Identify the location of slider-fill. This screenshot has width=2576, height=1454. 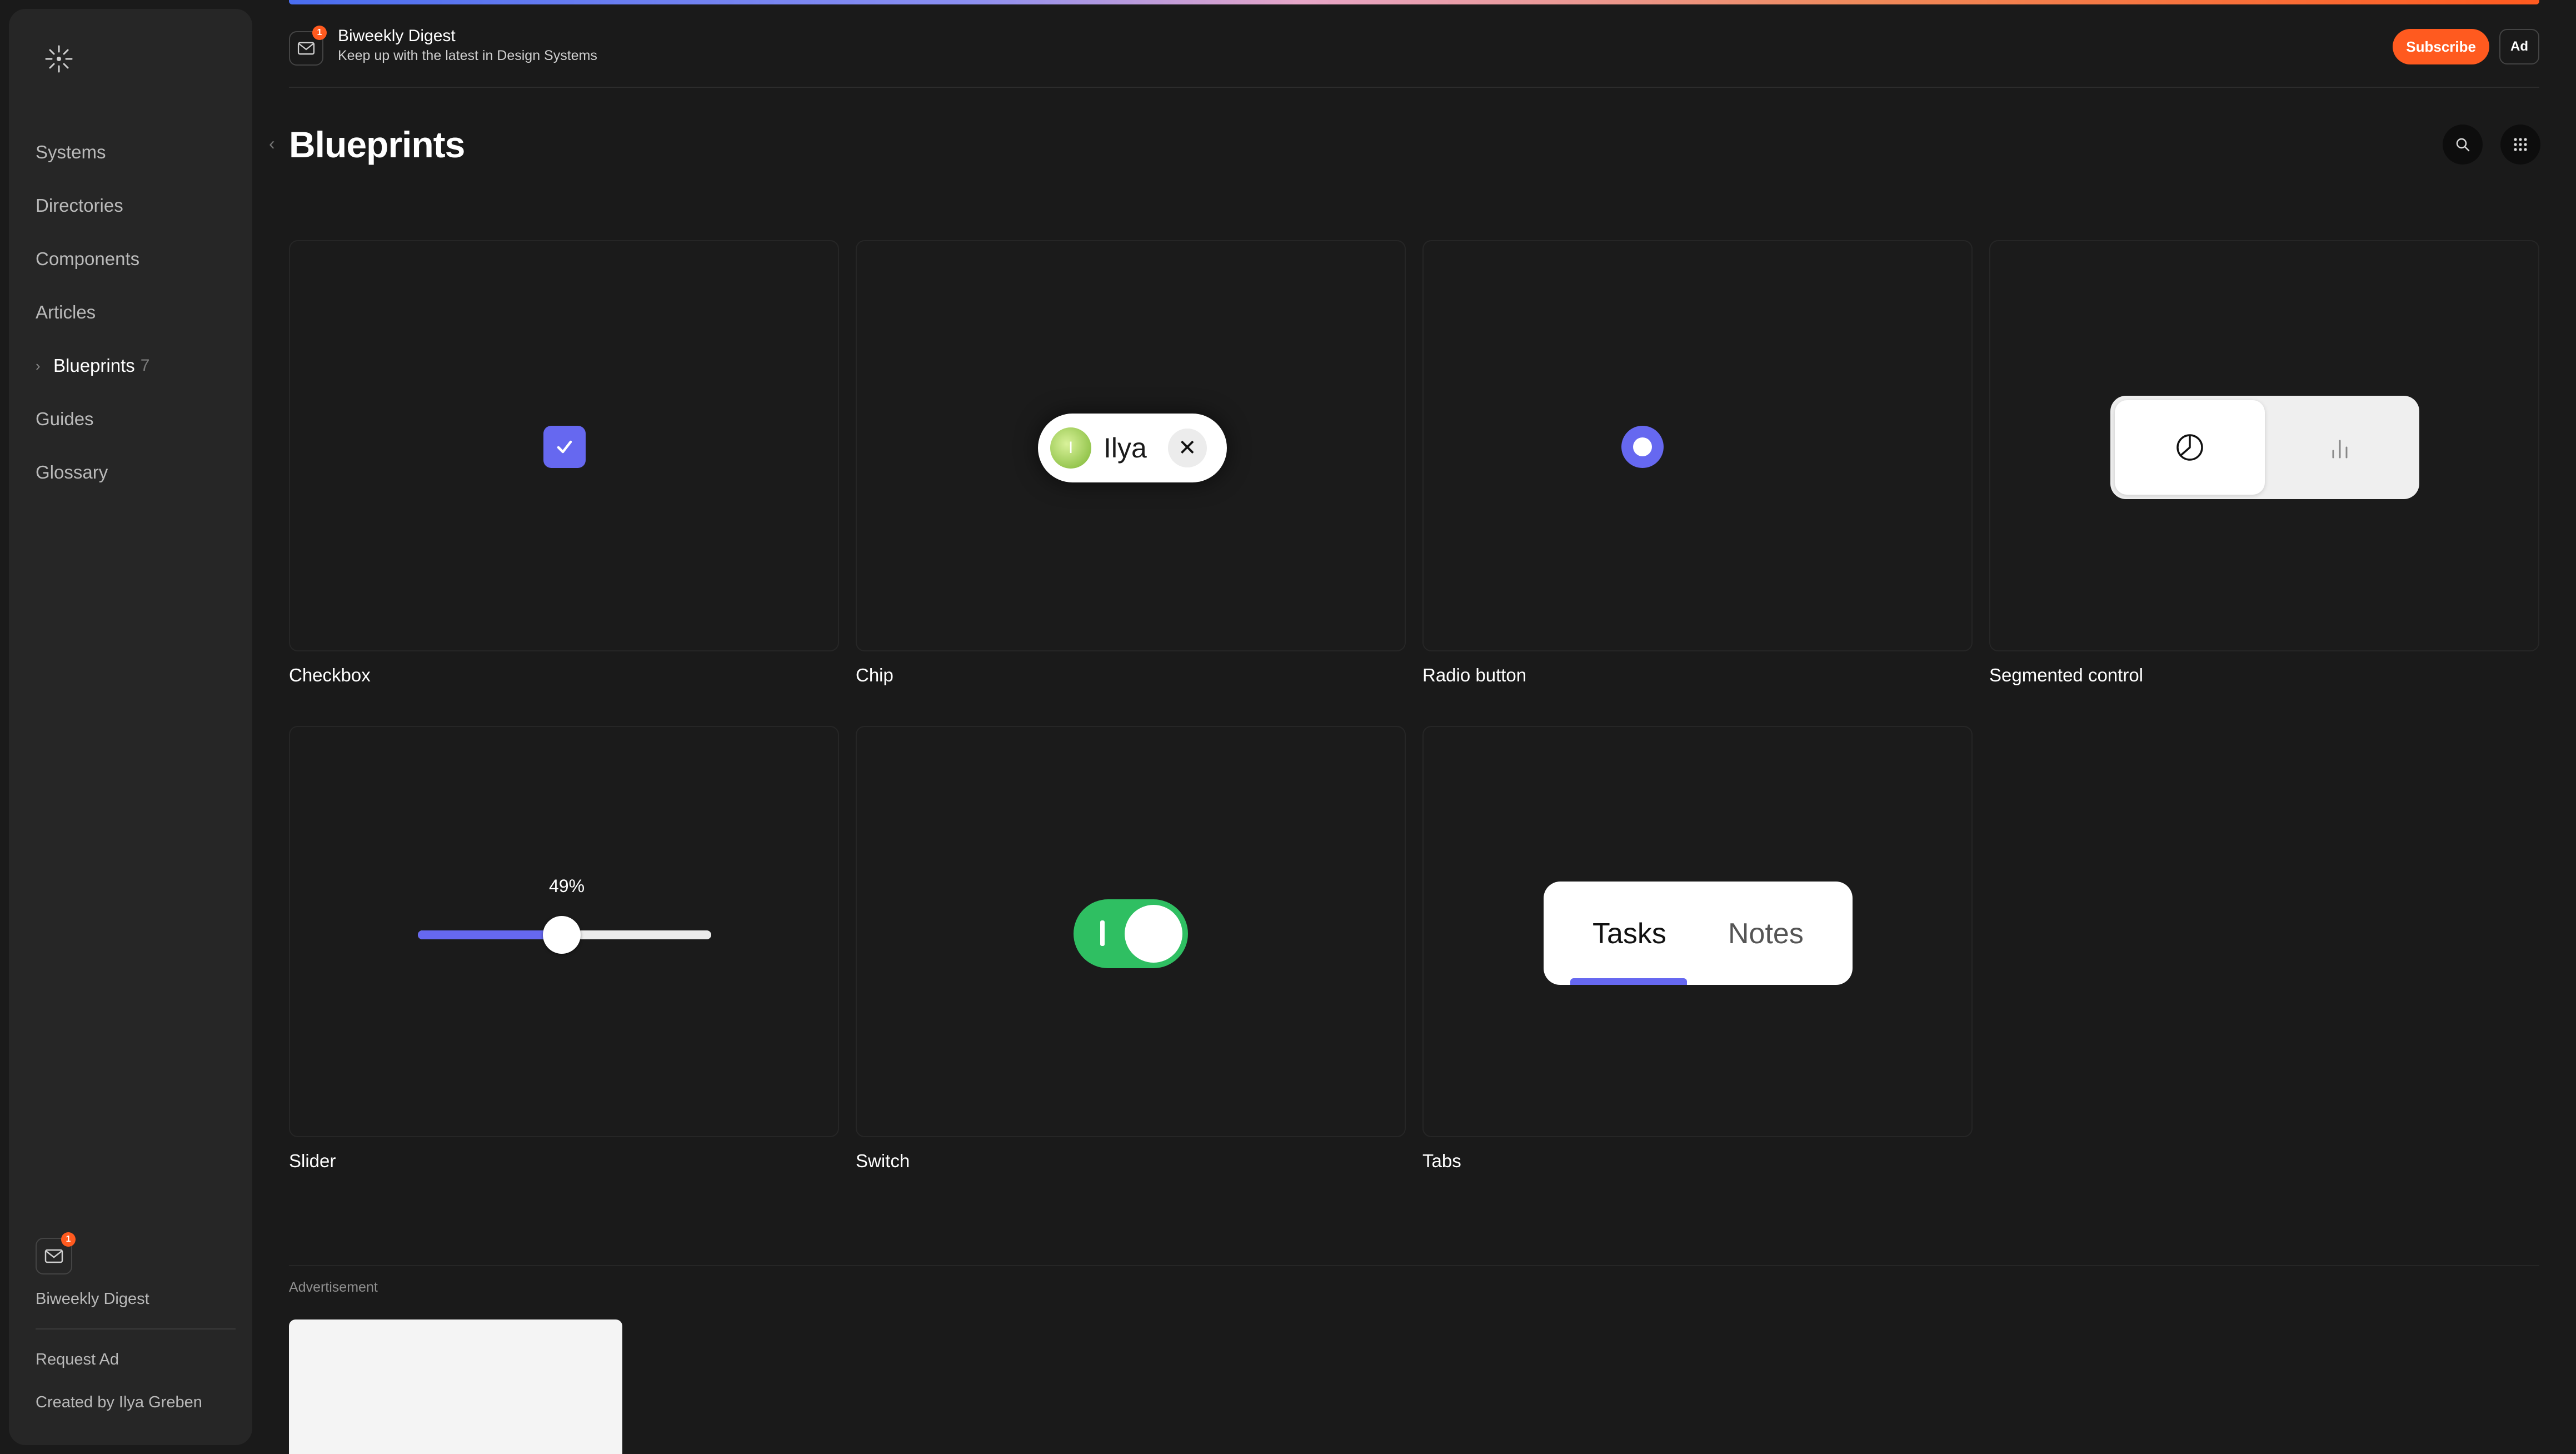
(490, 934).